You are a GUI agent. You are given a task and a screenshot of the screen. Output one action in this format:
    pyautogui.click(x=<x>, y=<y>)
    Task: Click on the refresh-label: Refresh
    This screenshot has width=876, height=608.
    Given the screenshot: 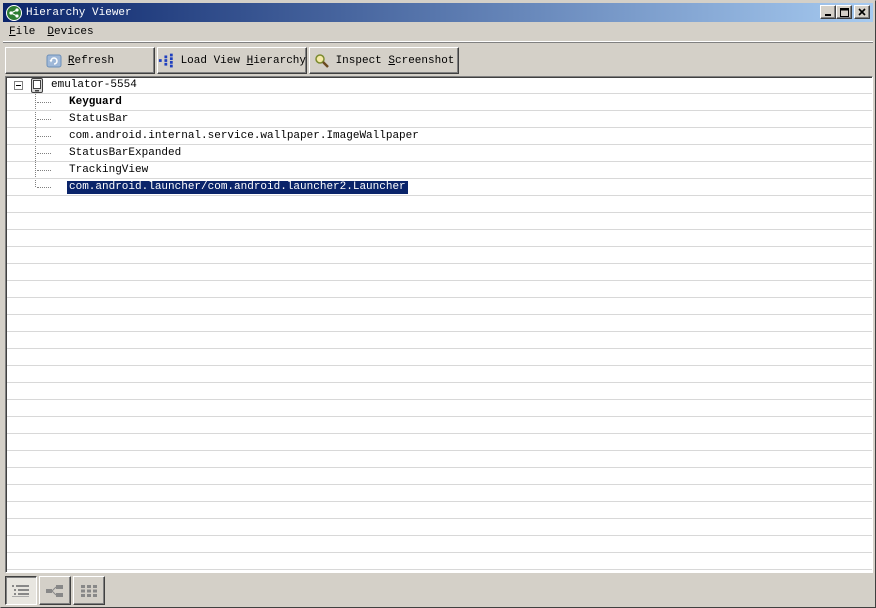 What is the action you would take?
    pyautogui.click(x=91, y=61)
    